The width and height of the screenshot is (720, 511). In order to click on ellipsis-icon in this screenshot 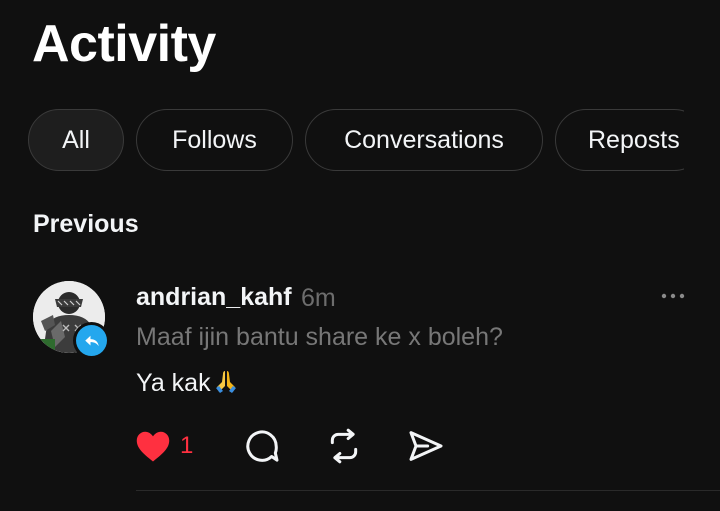, I will do `click(673, 296)`.